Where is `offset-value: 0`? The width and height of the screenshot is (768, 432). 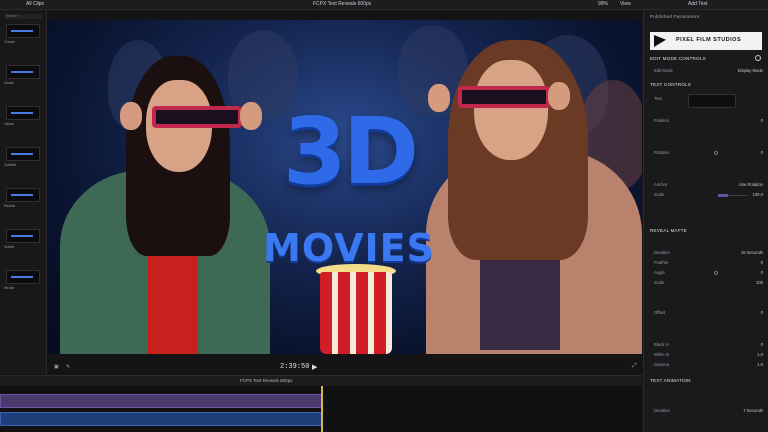 offset-value: 0 is located at coordinates (762, 312).